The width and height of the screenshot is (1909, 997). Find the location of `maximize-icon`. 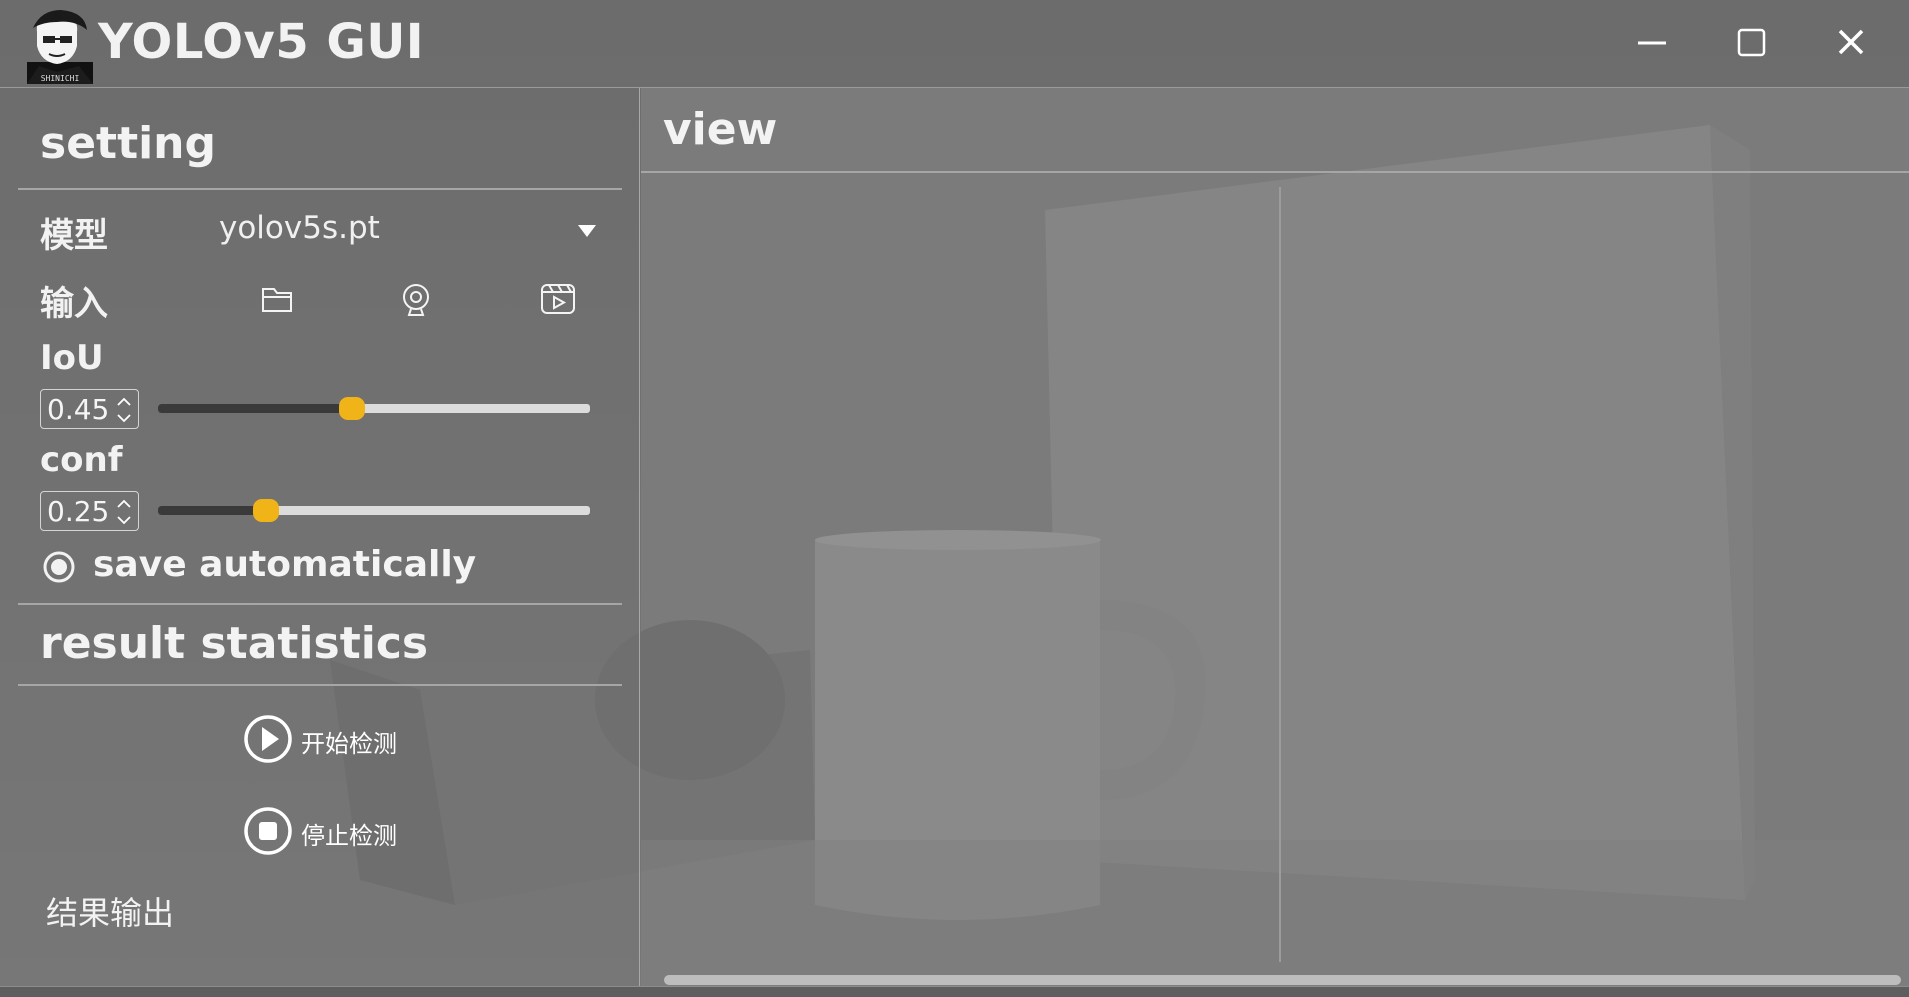

maximize-icon is located at coordinates (1751, 42).